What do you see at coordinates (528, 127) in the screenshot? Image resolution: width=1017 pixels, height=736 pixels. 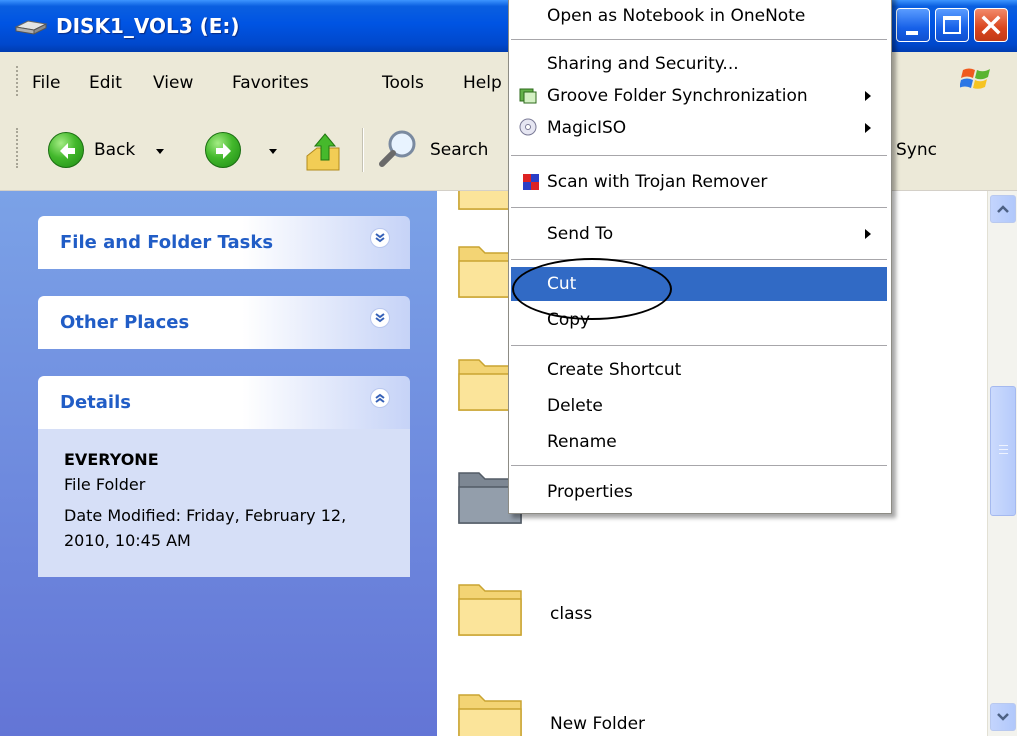 I see `cd-disc-icon` at bounding box center [528, 127].